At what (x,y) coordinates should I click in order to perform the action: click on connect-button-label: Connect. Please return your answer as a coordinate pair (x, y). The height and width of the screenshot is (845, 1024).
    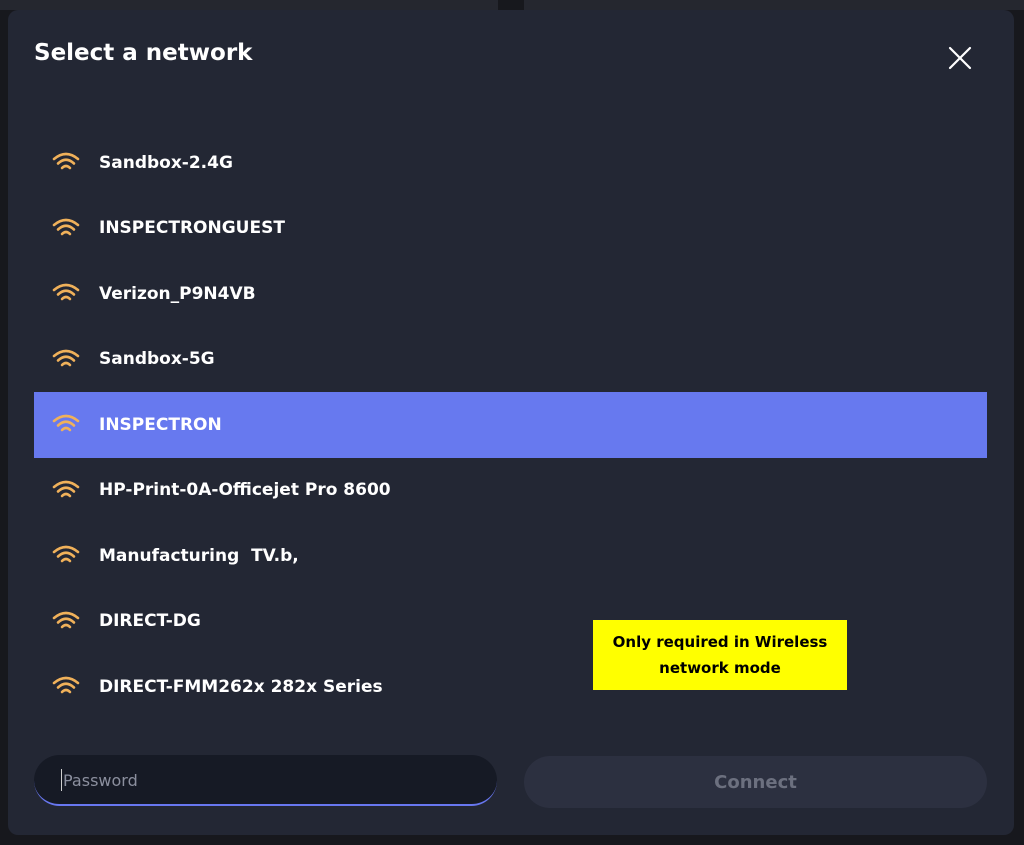
    Looking at the image, I should click on (755, 782).